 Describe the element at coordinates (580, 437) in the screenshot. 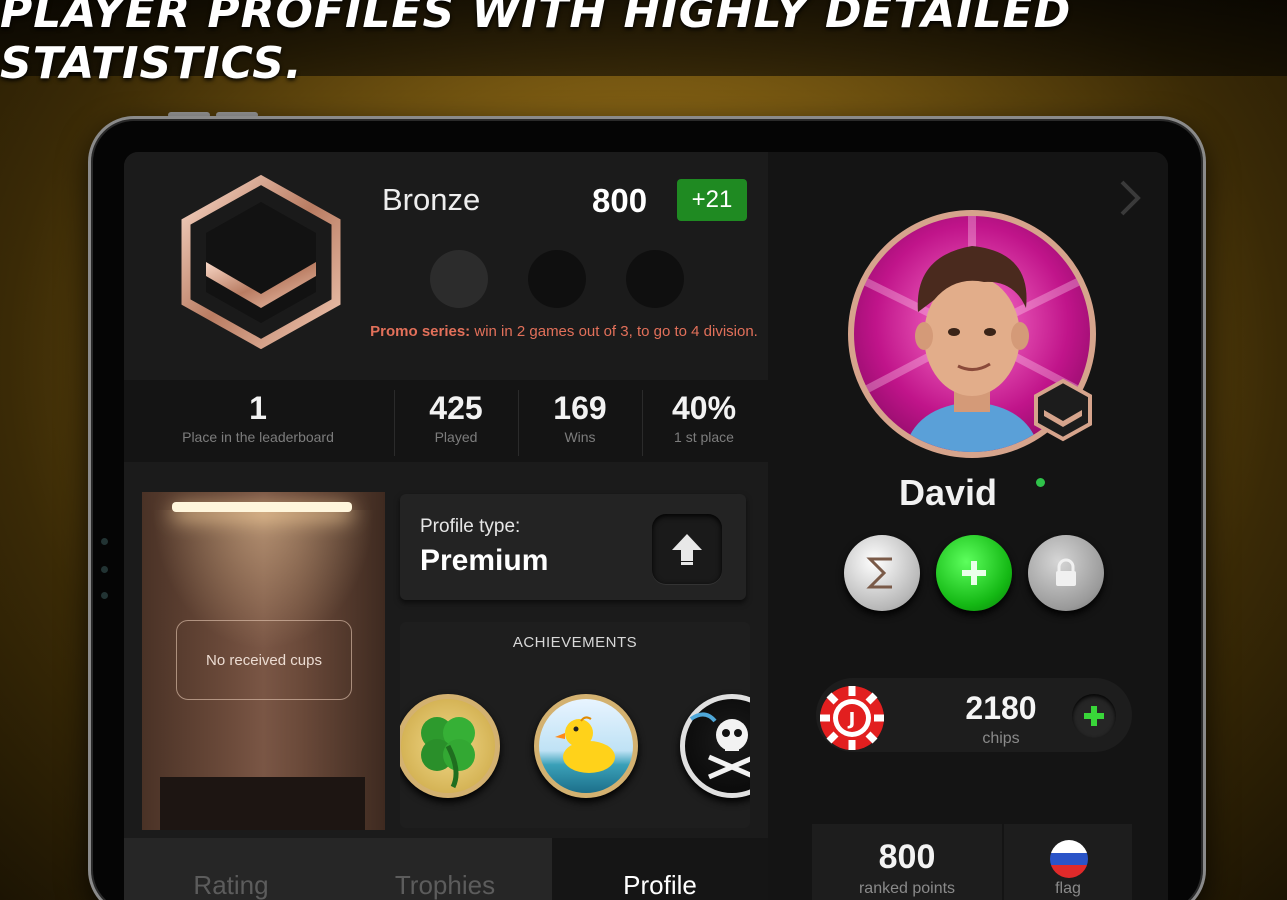

I see `stat-label: Wins` at that location.